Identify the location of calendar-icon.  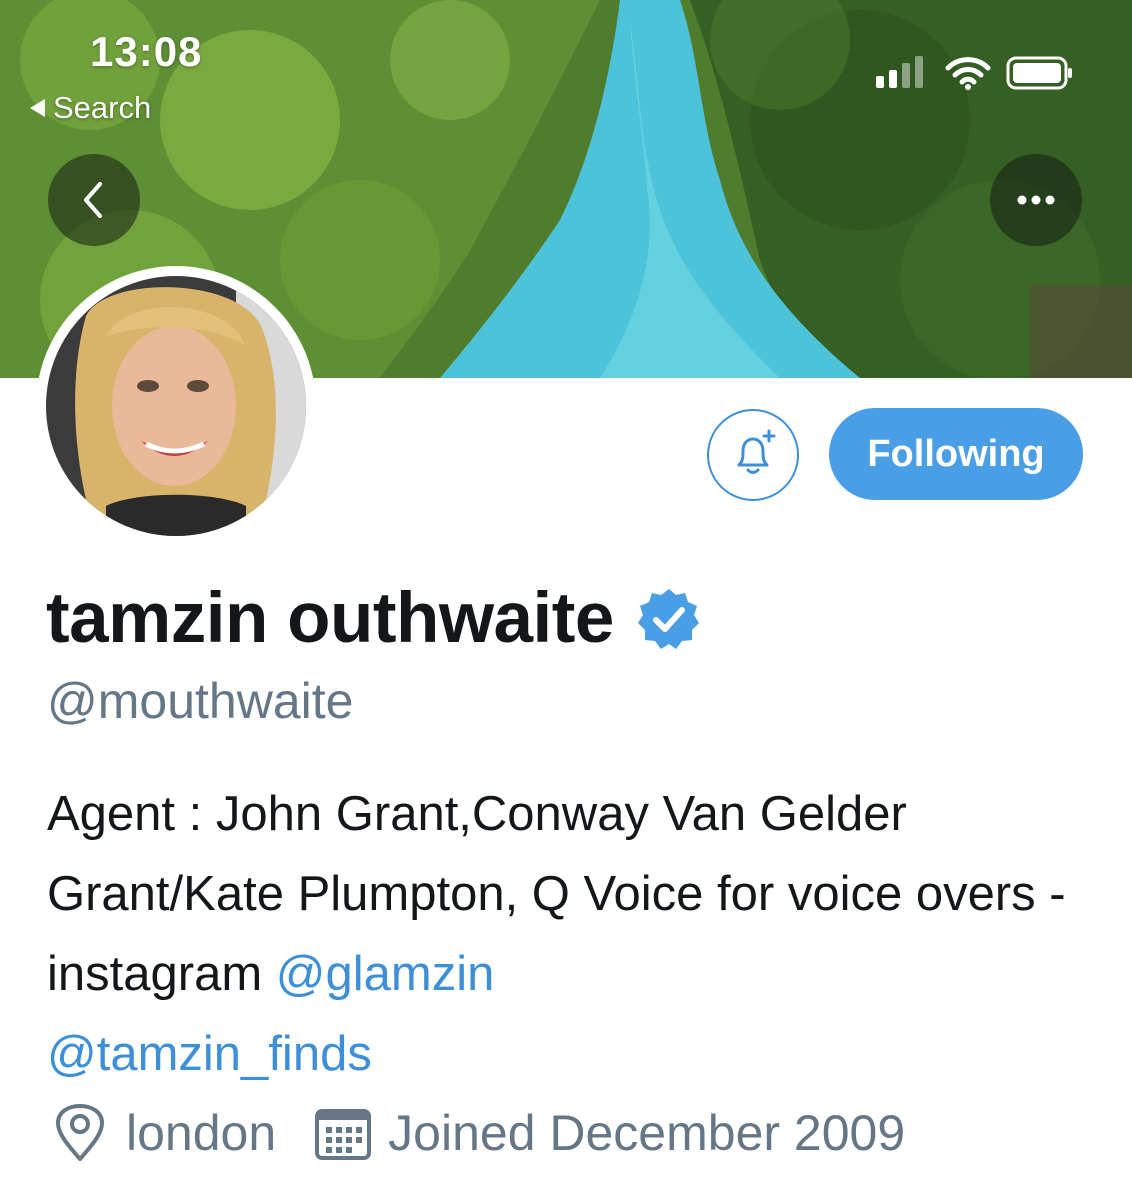
(343, 1134).